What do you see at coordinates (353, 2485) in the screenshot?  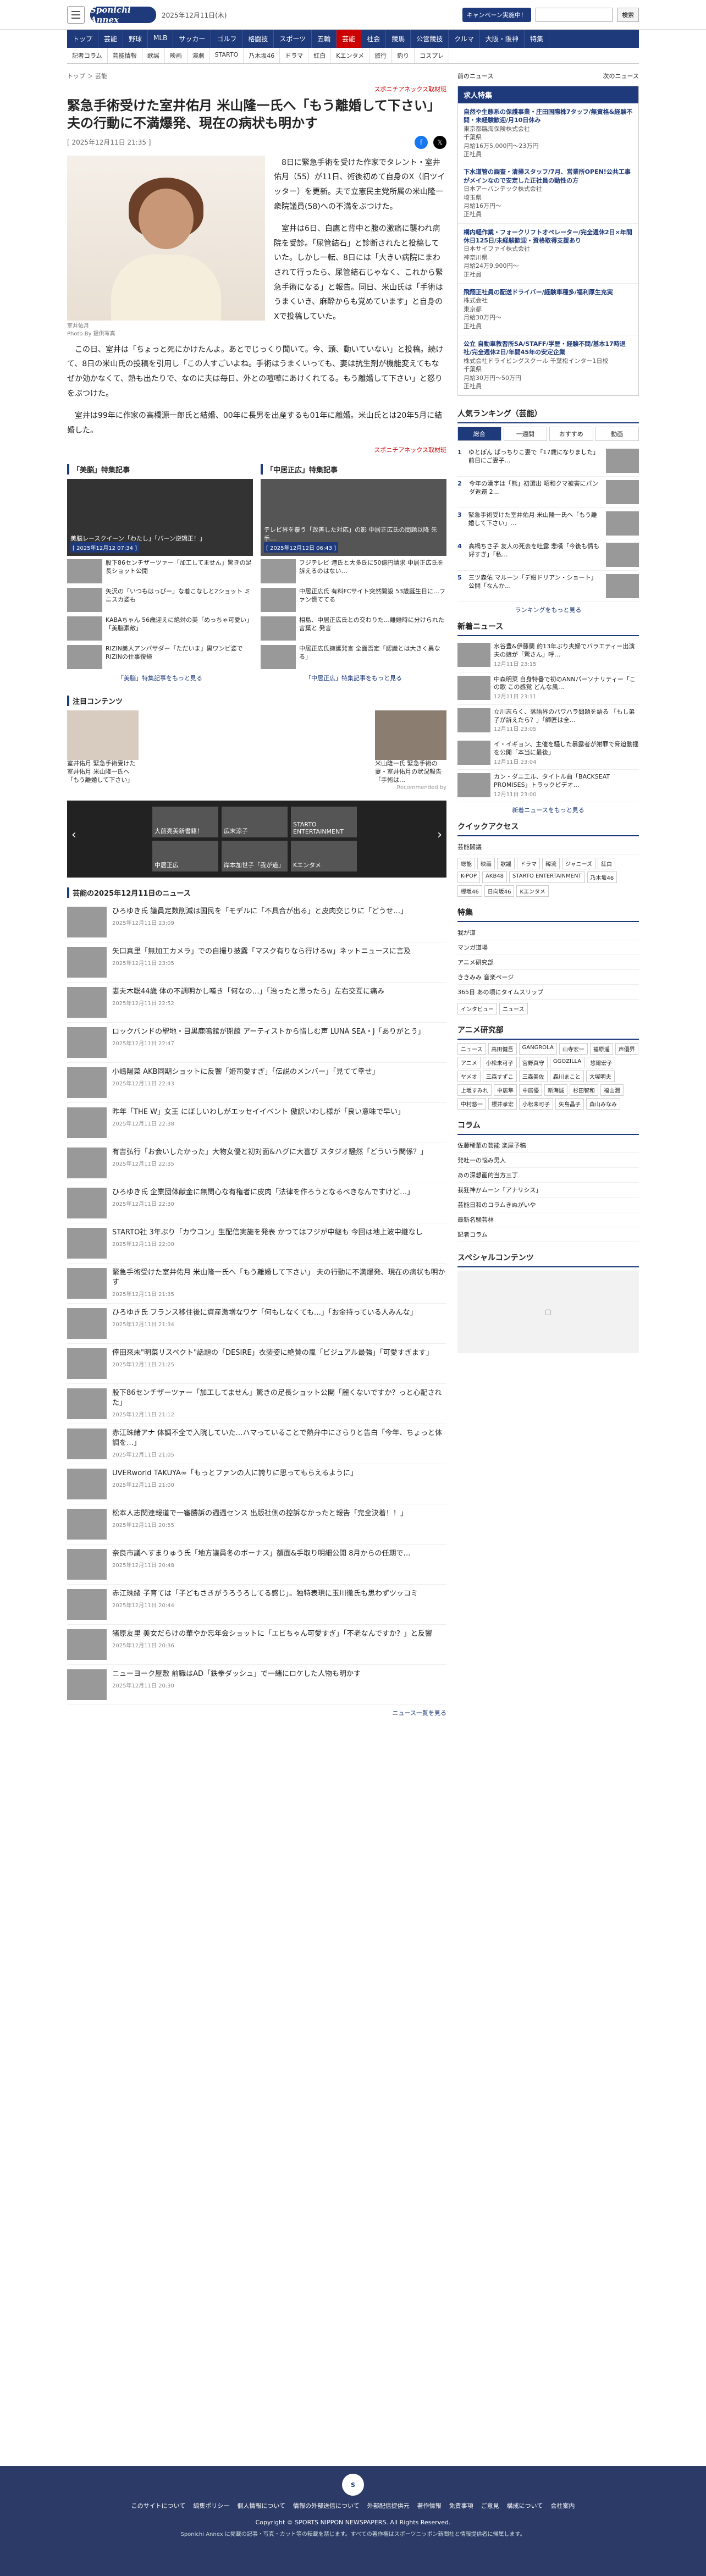 I see `footer-logo-icon: S` at bounding box center [353, 2485].